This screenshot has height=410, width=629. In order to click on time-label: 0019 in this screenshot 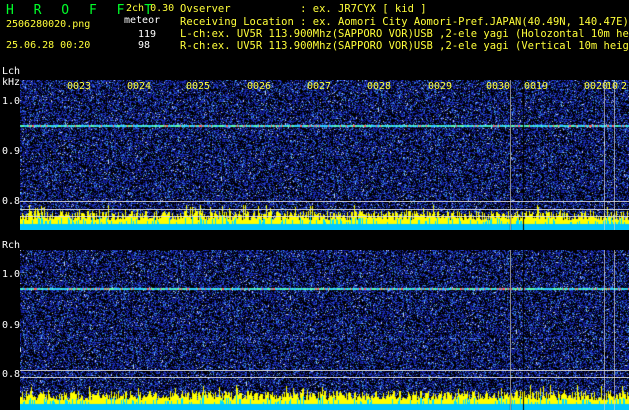, I will do `click(536, 86)`.